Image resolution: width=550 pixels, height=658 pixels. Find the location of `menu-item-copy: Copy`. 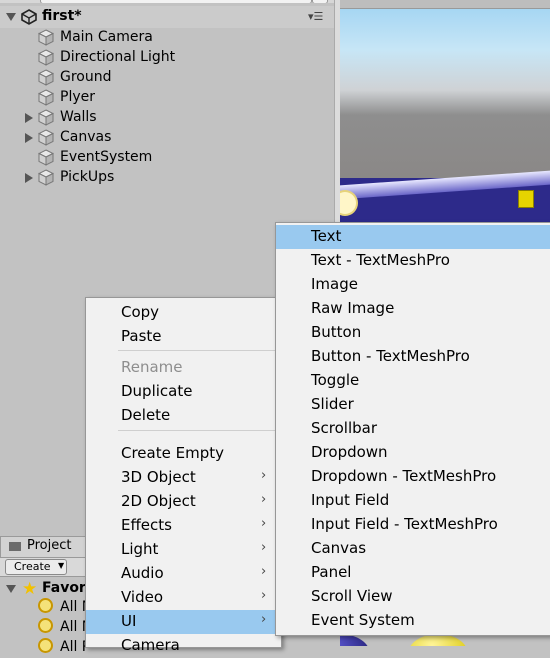

menu-item-copy: Copy is located at coordinates (182, 313).